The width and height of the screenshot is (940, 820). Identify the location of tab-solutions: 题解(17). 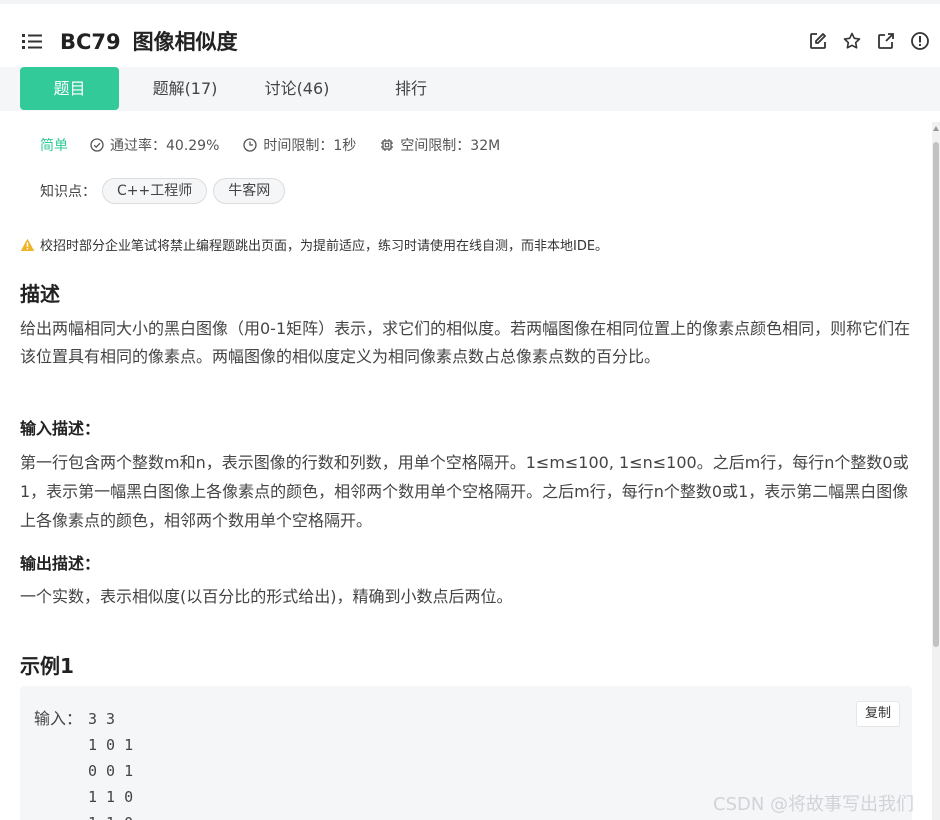
(185, 88).